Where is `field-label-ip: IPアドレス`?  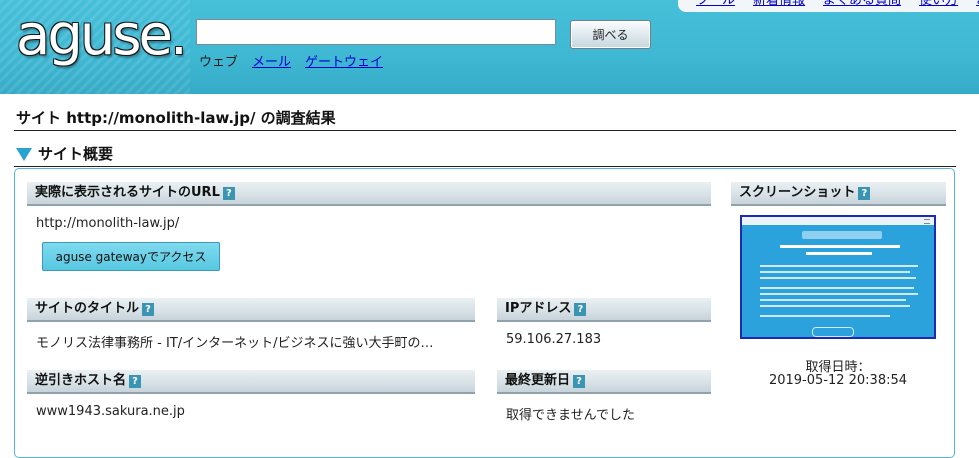 field-label-ip: IPアドレス is located at coordinates (538, 308).